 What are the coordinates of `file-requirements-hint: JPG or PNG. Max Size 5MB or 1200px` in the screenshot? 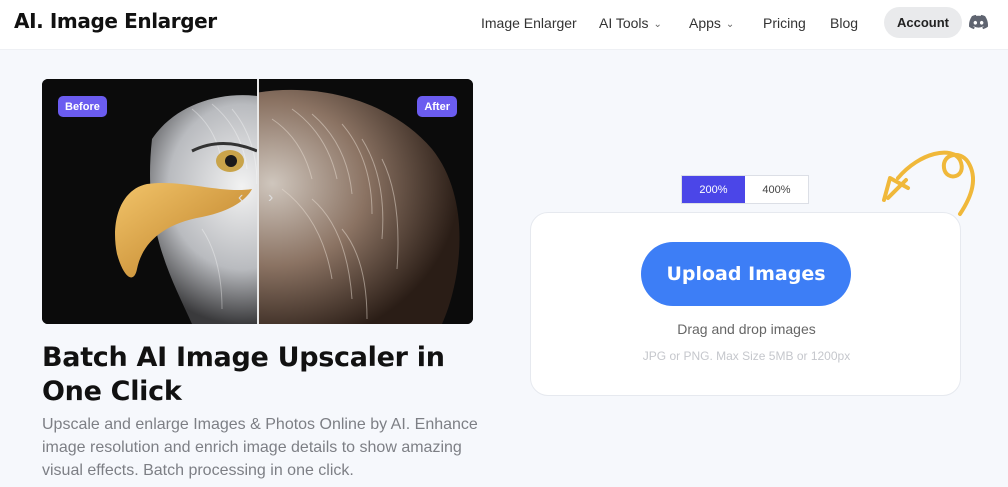 It's located at (746, 356).